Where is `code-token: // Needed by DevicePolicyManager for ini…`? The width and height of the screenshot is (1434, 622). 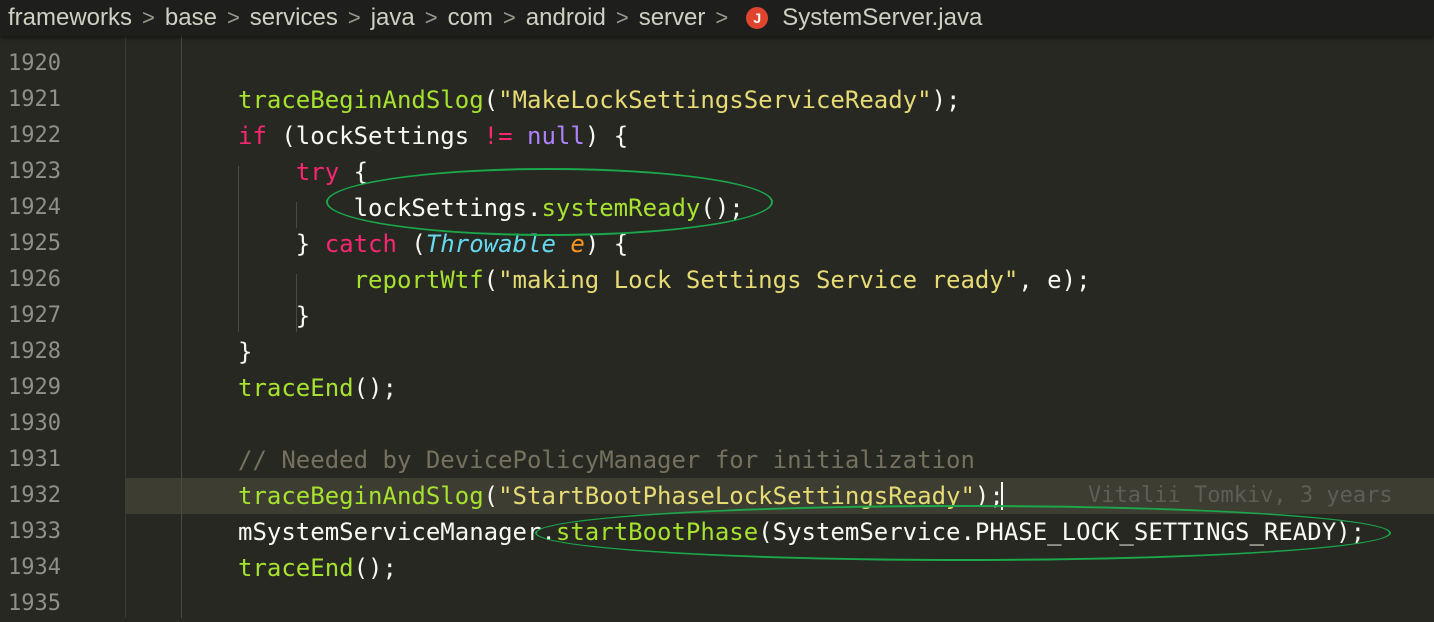
code-token: // Needed by DevicePolicyManager for ini… is located at coordinates (606, 460).